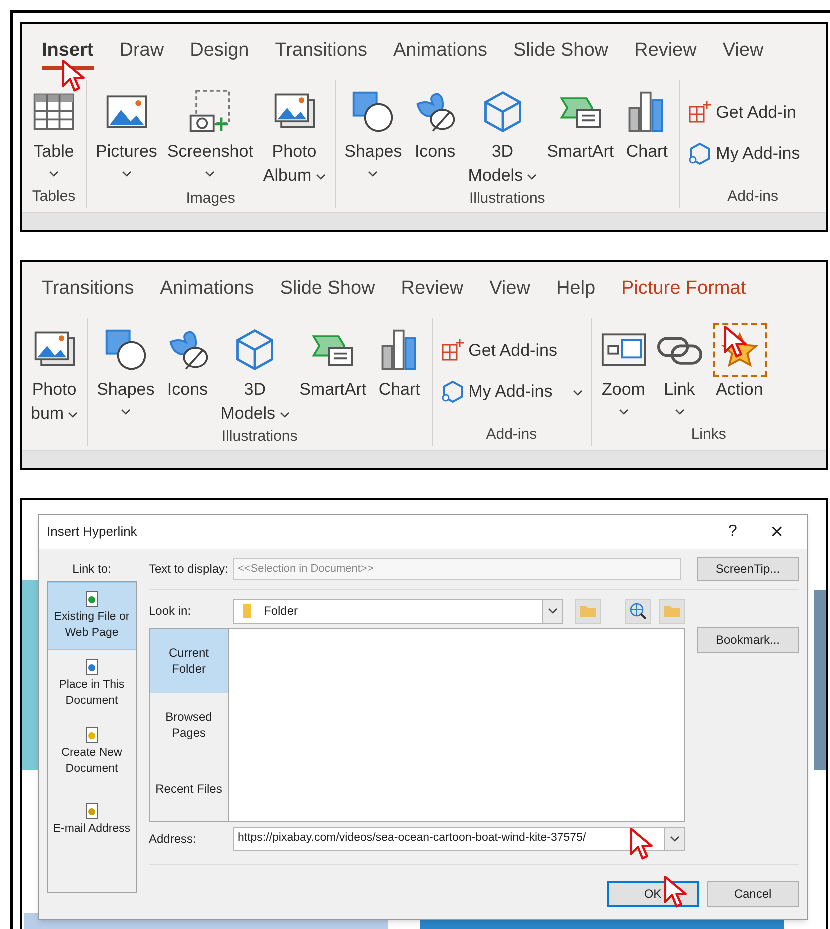 This screenshot has width=830, height=929. I want to click on nav-option: Browsed Pages, so click(189, 725).